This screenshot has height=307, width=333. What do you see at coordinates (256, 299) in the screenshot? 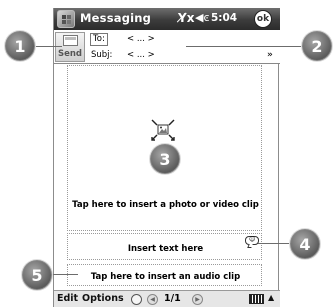
I see `keyboard-icon` at bounding box center [256, 299].